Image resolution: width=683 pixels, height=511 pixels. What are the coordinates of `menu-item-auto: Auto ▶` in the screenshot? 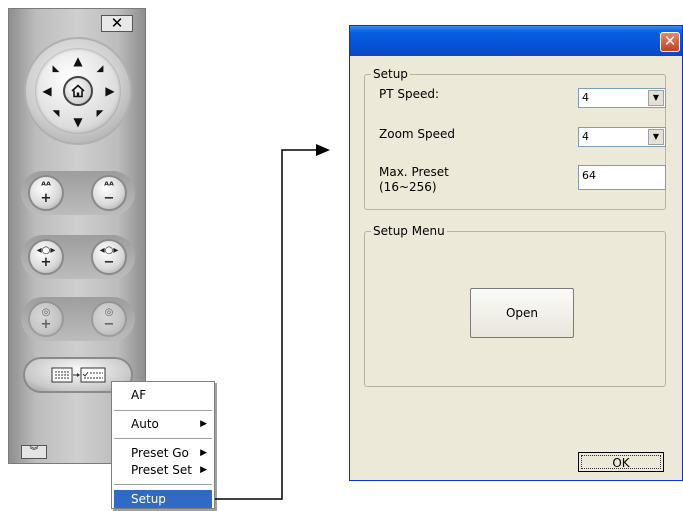 It's located at (163, 424).